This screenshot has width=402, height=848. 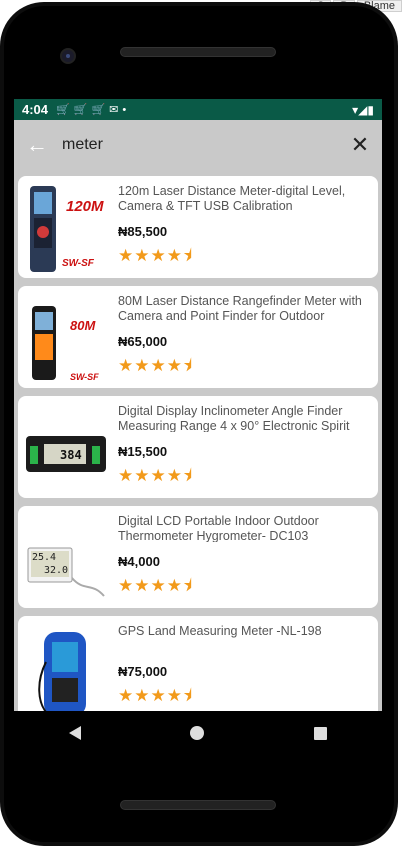 What do you see at coordinates (143, 451) in the screenshot?
I see `product-price: ₦15,500` at bounding box center [143, 451].